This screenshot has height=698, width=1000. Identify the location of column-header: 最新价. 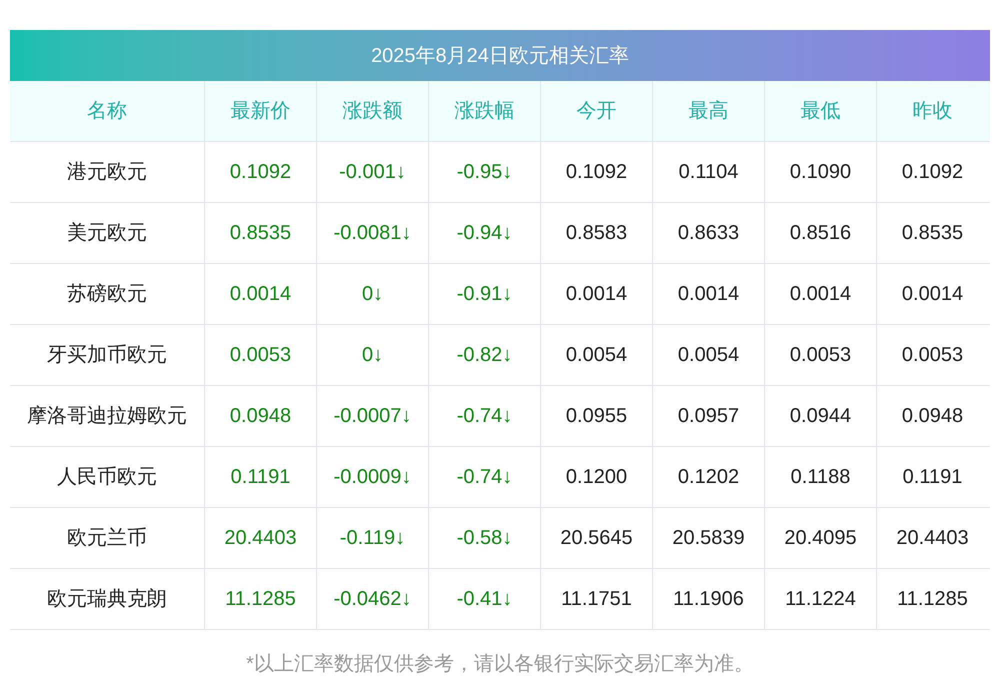
(261, 111).